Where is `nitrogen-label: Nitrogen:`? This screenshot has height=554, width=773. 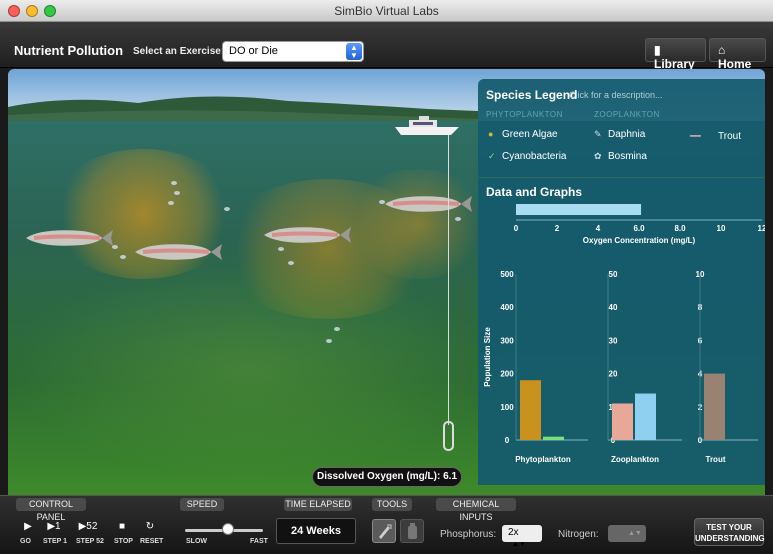
nitrogen-label: Nitrogen: is located at coordinates (578, 534).